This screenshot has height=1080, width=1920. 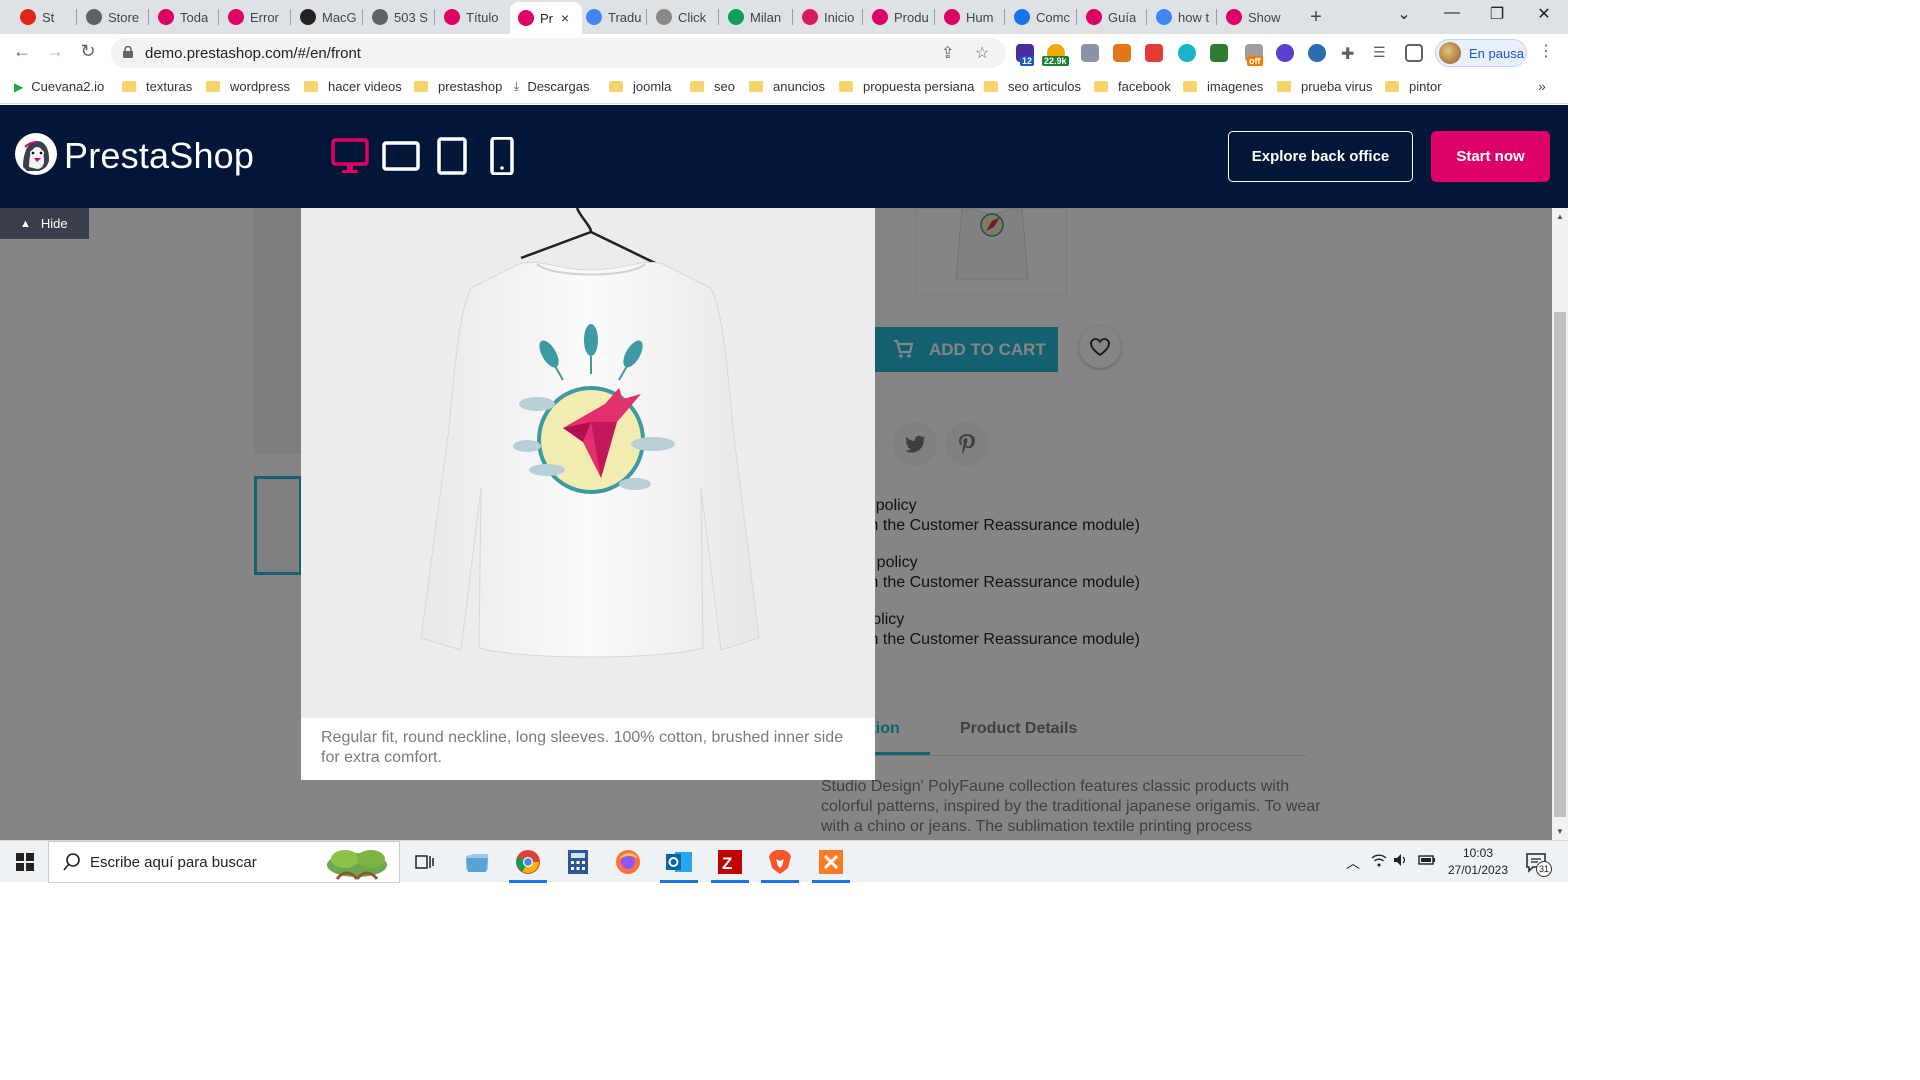 What do you see at coordinates (1223, 86) in the screenshot?
I see `bookmark-item: imagenes` at bounding box center [1223, 86].